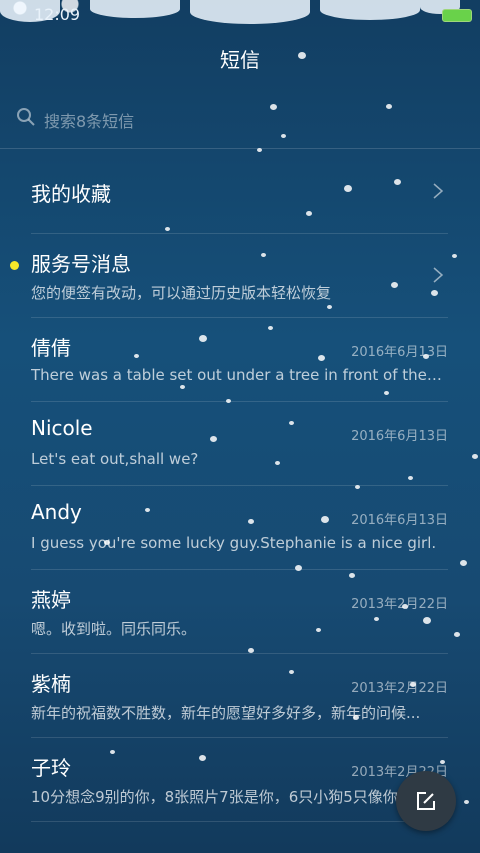 This screenshot has width=480, height=853. I want to click on conversation-name: 紫楠, so click(51, 684).